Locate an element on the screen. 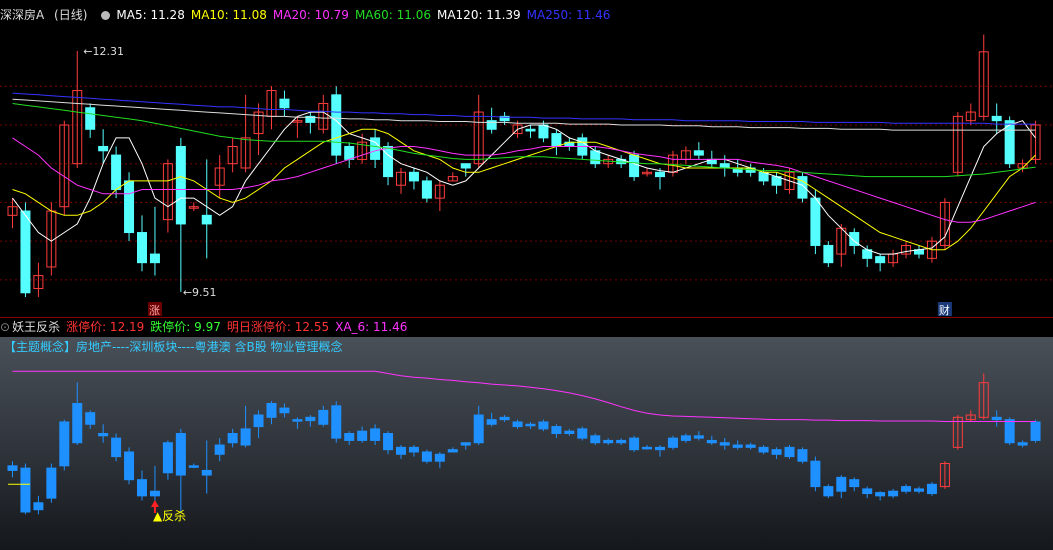 The height and width of the screenshot is (550, 1053). indicator-expand-icon: ⊙ is located at coordinates (5, 327).